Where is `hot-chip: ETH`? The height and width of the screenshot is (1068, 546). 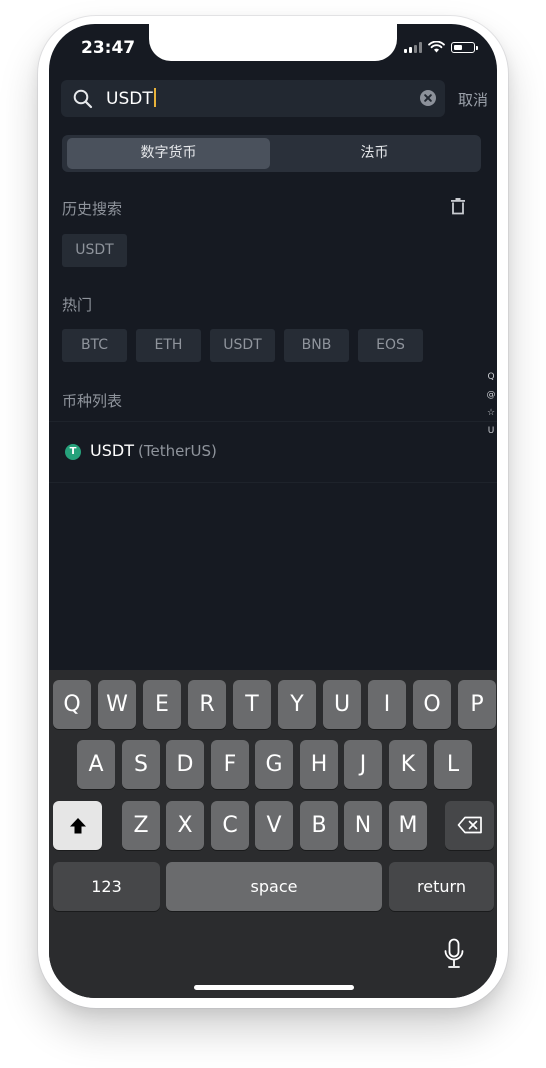
hot-chip: ETH is located at coordinates (168, 345).